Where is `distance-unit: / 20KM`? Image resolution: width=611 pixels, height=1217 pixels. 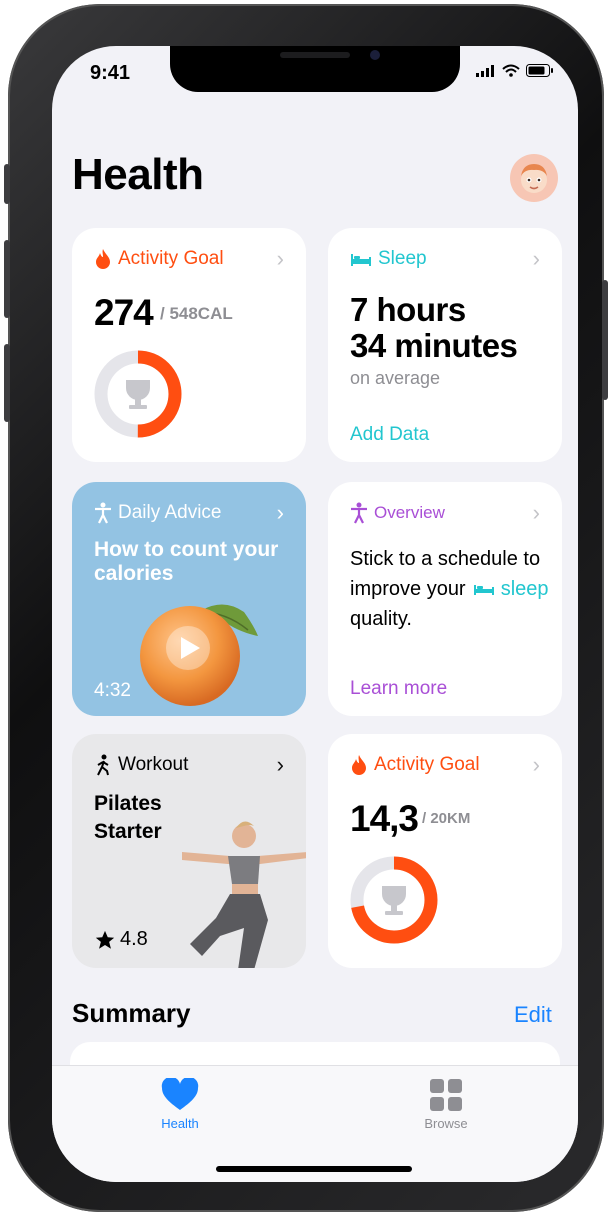
distance-unit: / 20KM is located at coordinates (446, 818).